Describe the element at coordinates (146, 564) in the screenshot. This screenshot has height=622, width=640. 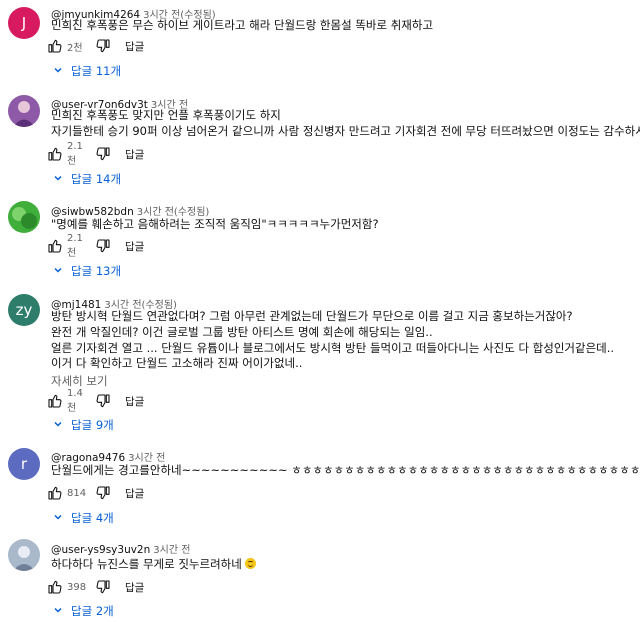
I see `comment-line-text: 하다하다 뉴진스를 무게로 짓누르려하네` at that location.